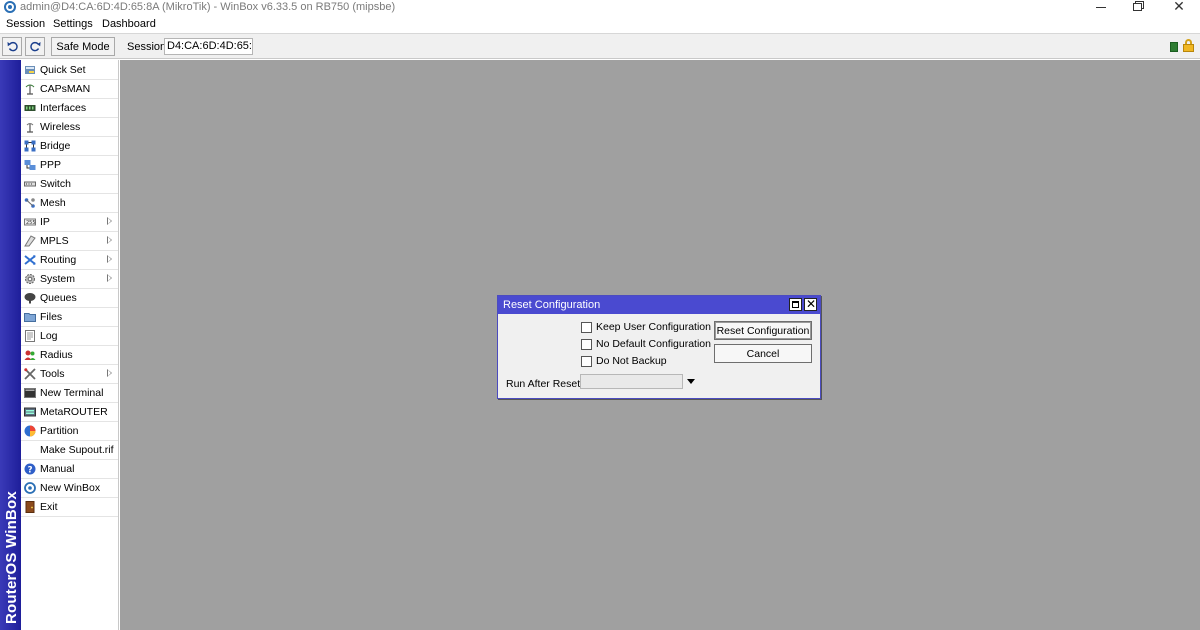 This screenshot has height=630, width=1200. What do you see at coordinates (129, 24) in the screenshot?
I see `menu-dashboard: Dashboard` at bounding box center [129, 24].